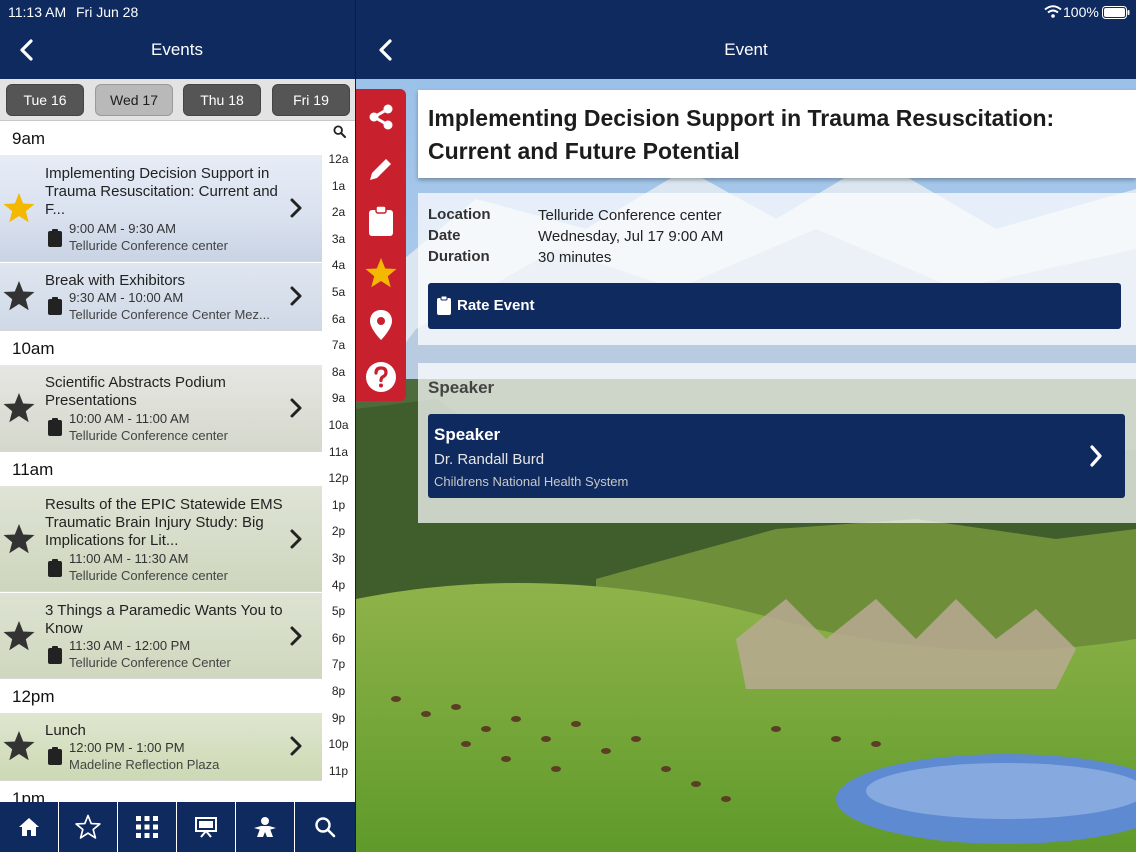 This screenshot has width=1136, height=852. Describe the element at coordinates (338, 505) in the screenshot. I see `hour-index-item: 1p` at that location.